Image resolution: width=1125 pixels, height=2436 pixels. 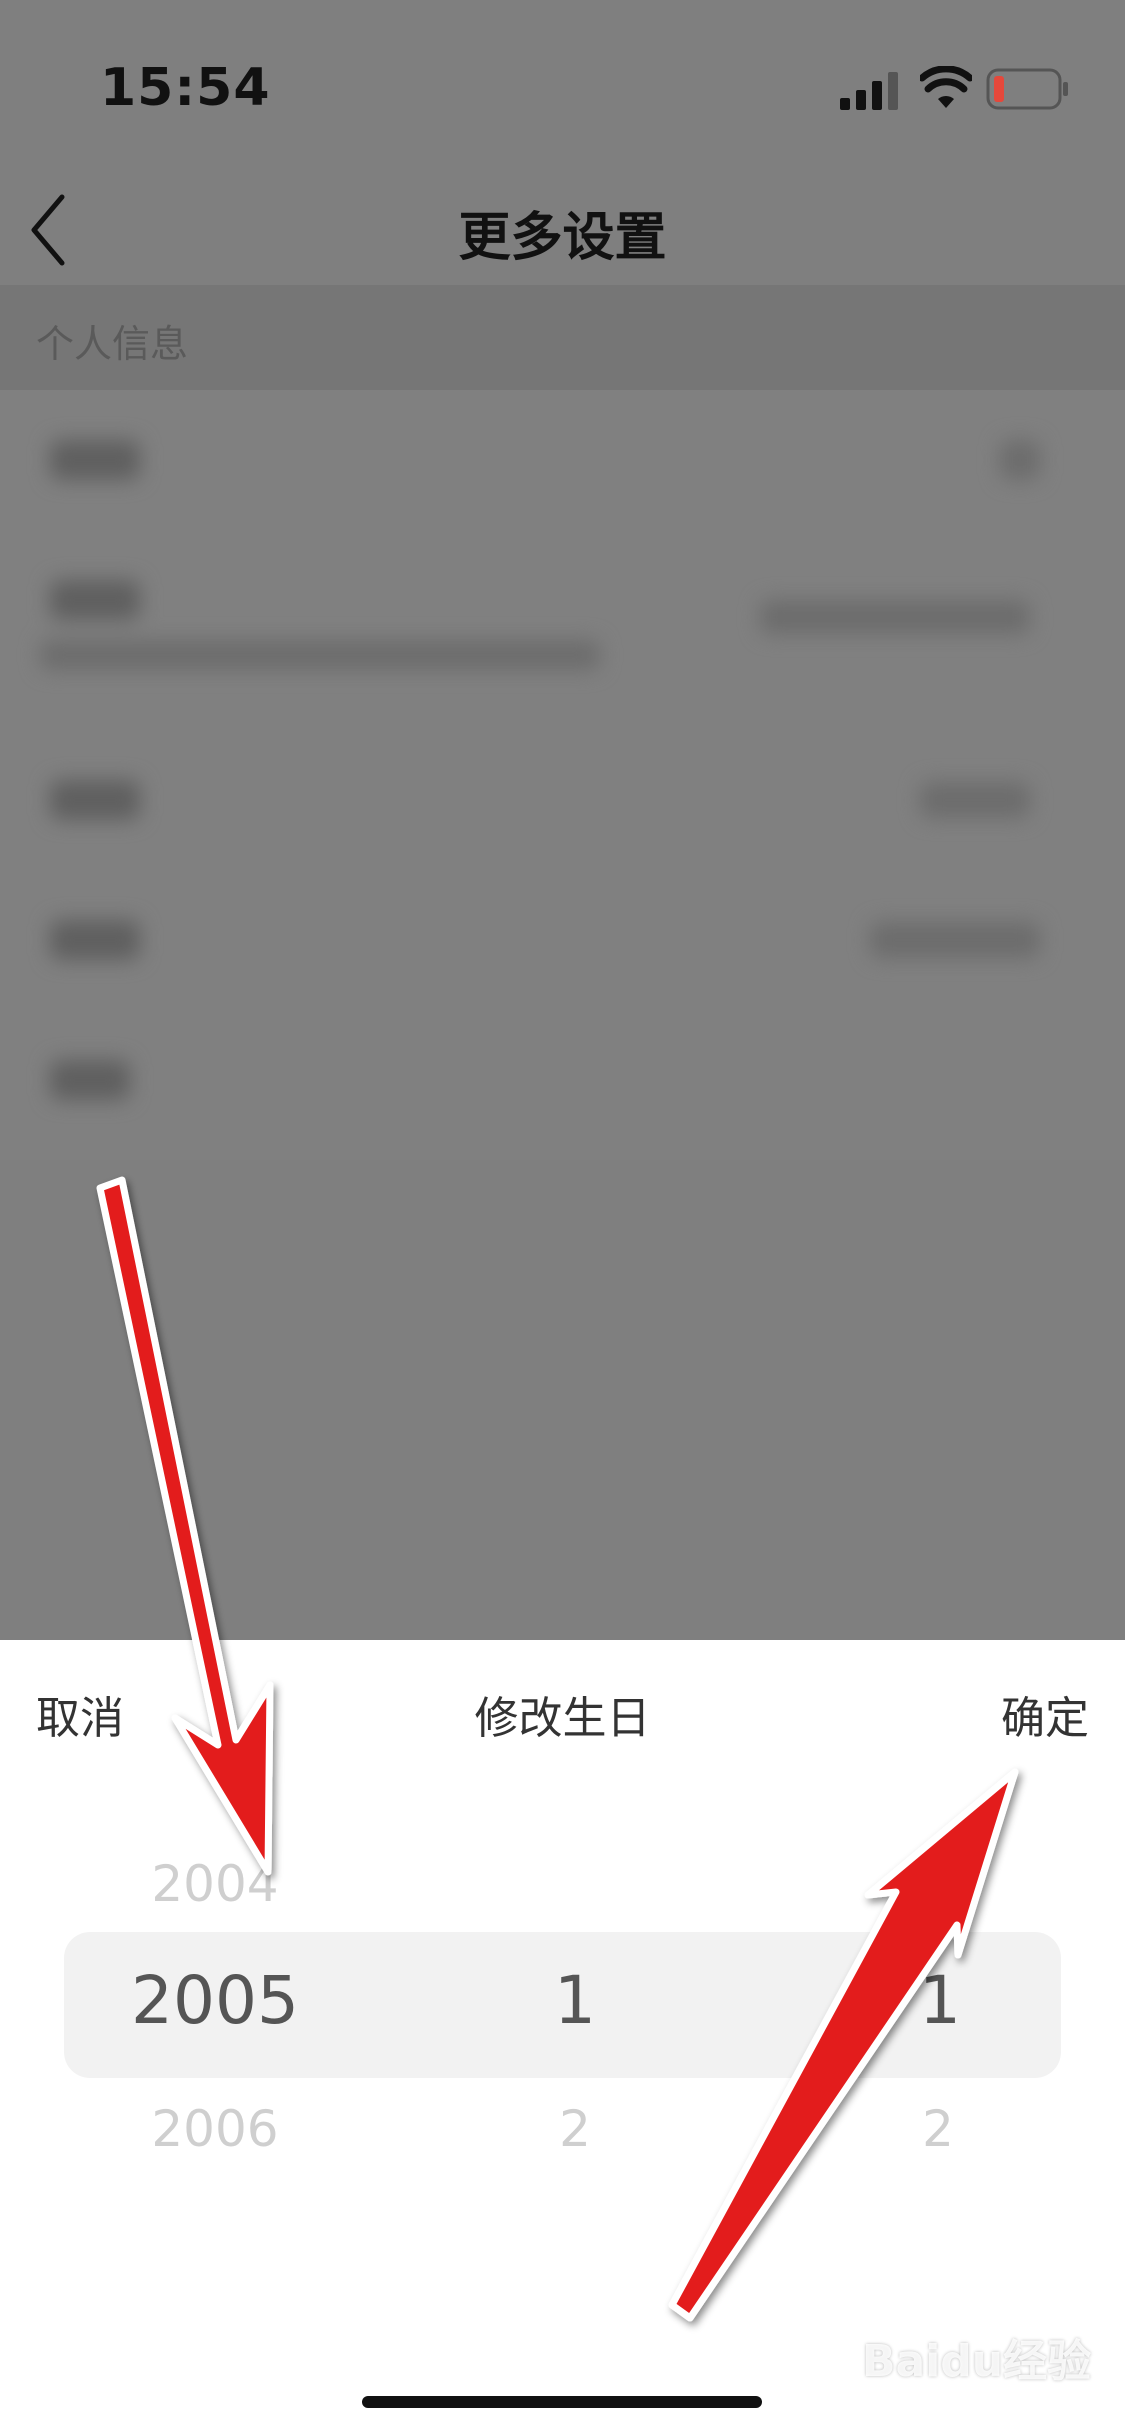 I want to click on status-bar: 15:54, so click(x=562, y=87).